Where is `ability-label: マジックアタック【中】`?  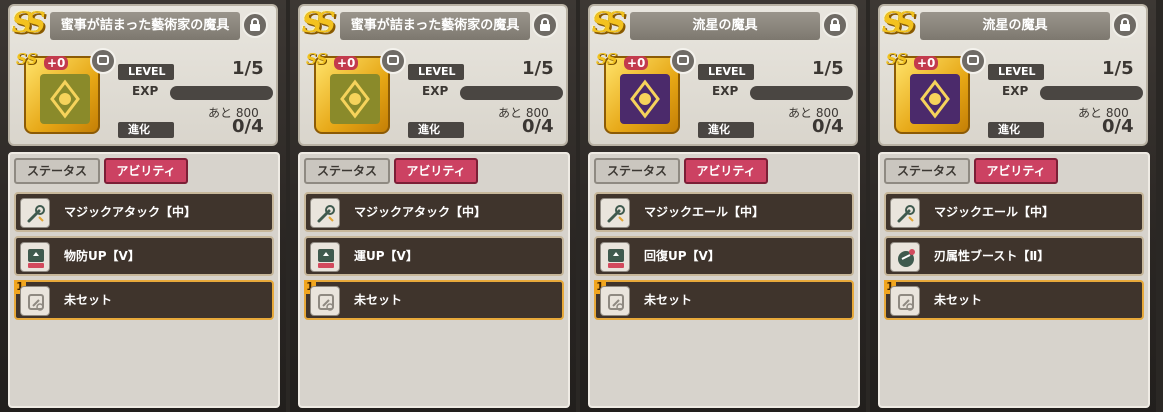
ability-label: マジックアタック【中】 is located at coordinates (420, 212).